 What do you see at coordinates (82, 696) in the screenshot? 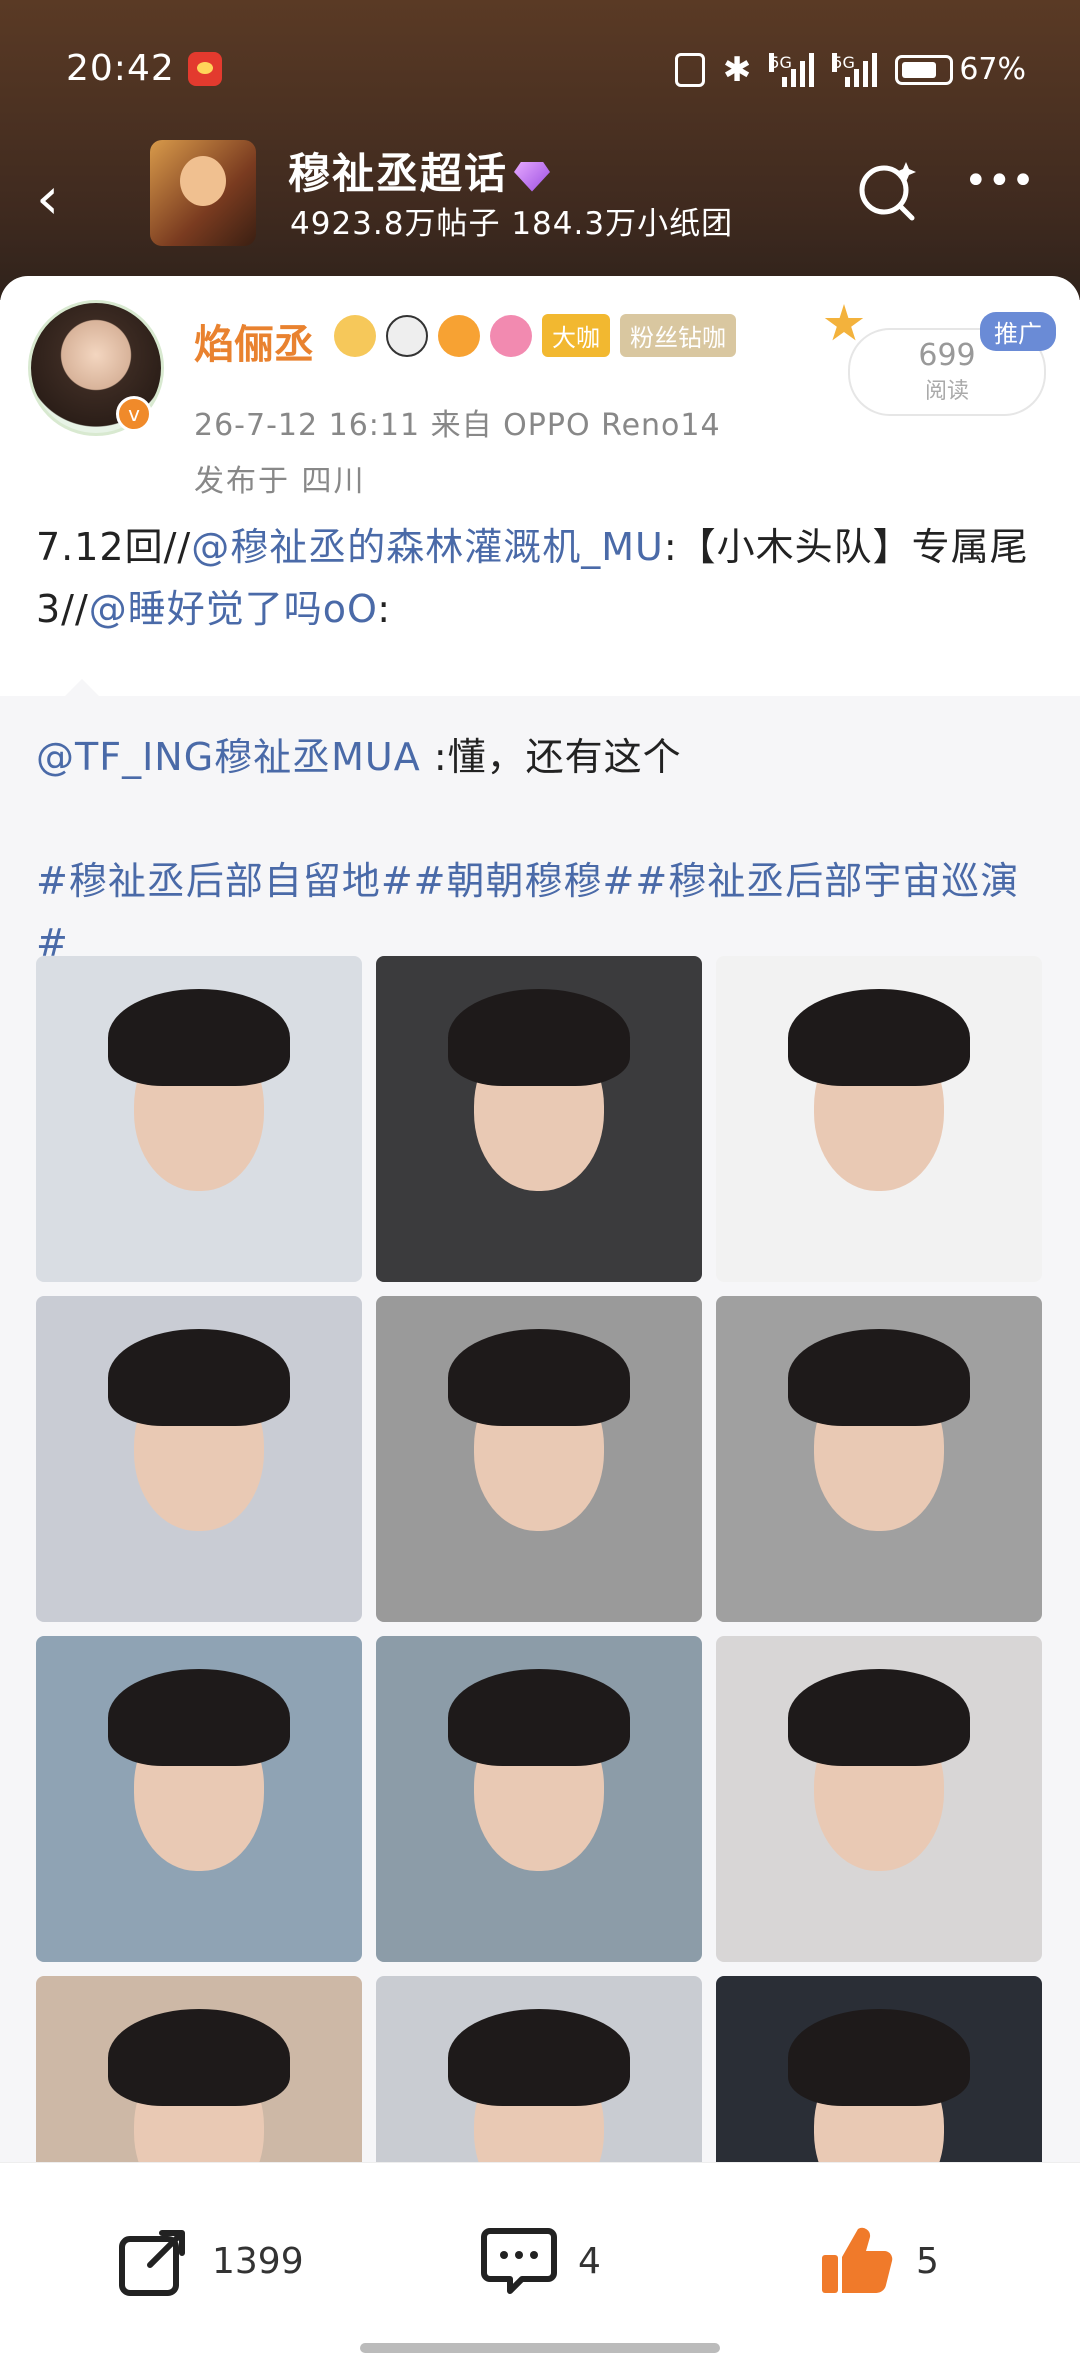
I see `repost-notch` at bounding box center [82, 696].